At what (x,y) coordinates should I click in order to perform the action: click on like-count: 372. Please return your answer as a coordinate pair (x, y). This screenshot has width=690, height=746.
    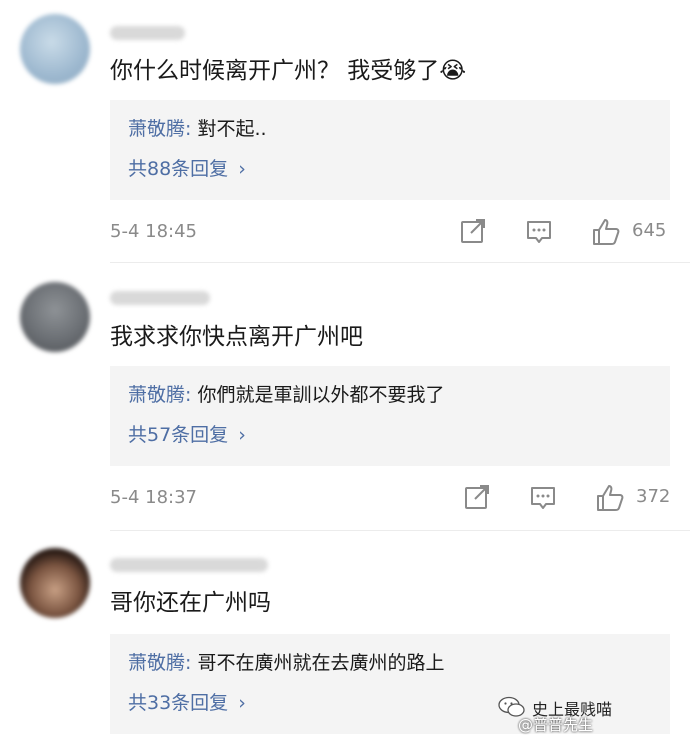
    Looking at the image, I should click on (653, 496).